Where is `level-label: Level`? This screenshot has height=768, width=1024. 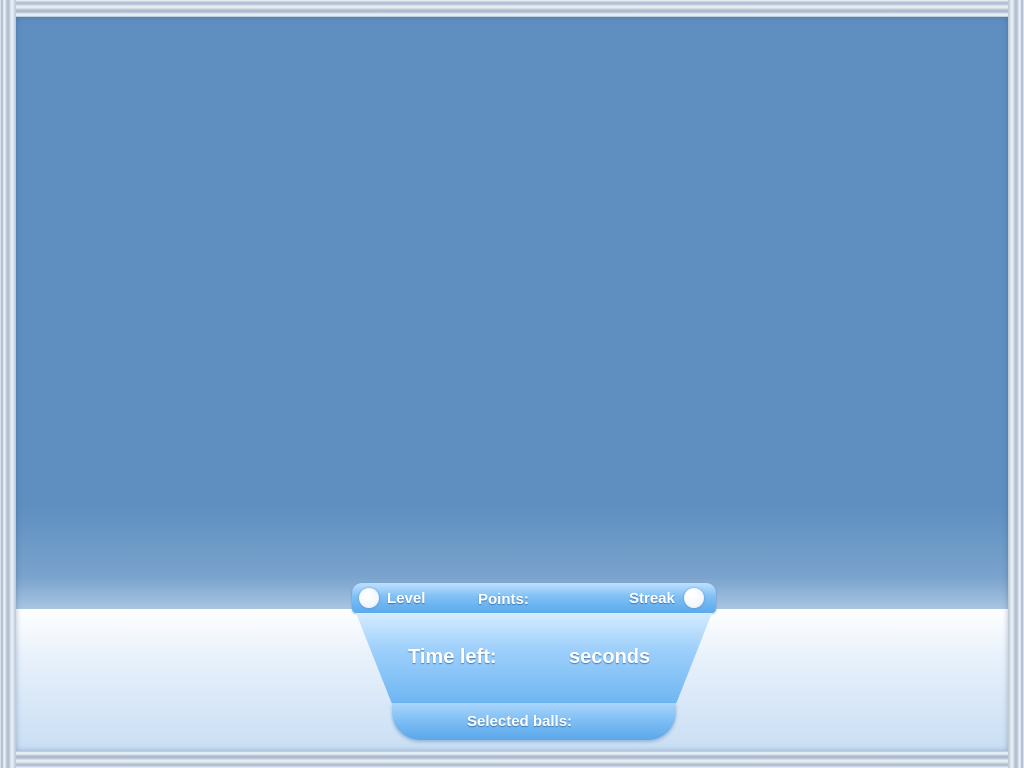
level-label: Level is located at coordinates (406, 598).